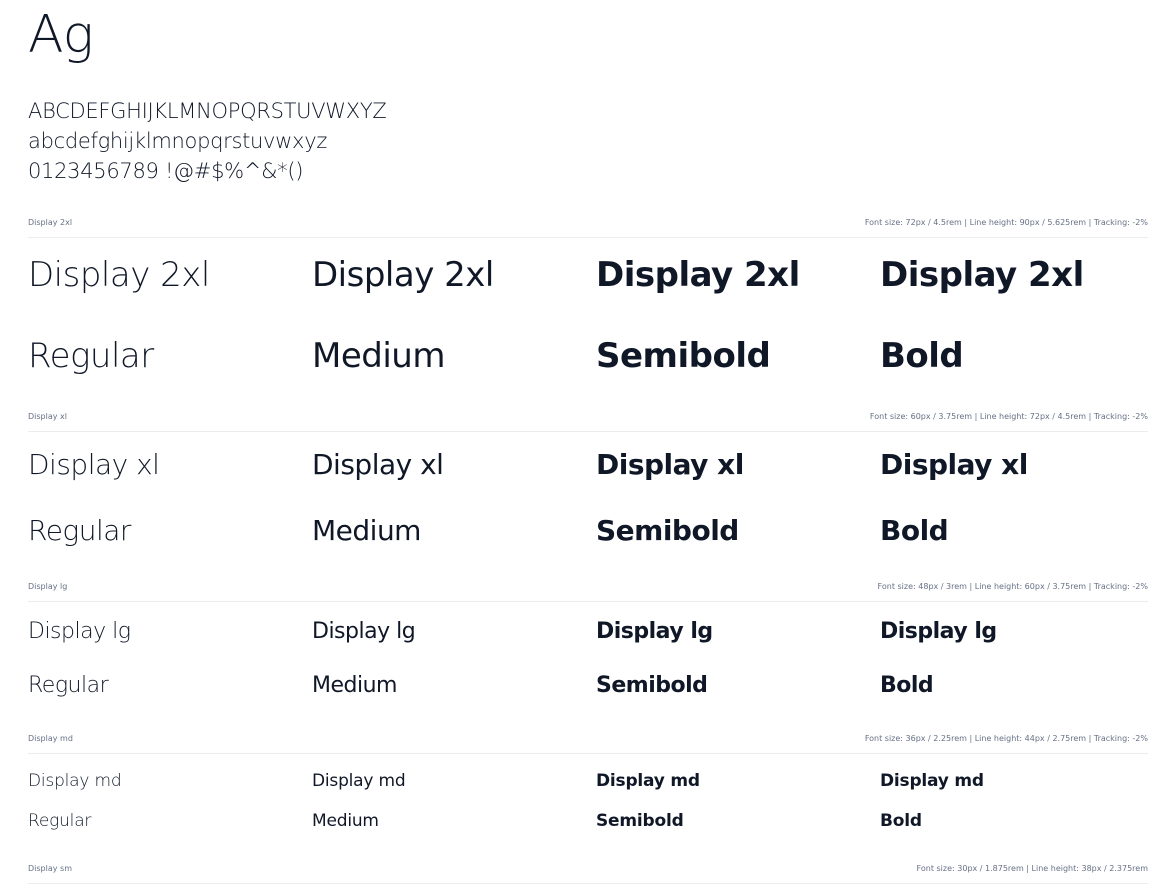  Describe the element at coordinates (648, 781) in the screenshot. I see `sample-semibold: Display md` at that location.